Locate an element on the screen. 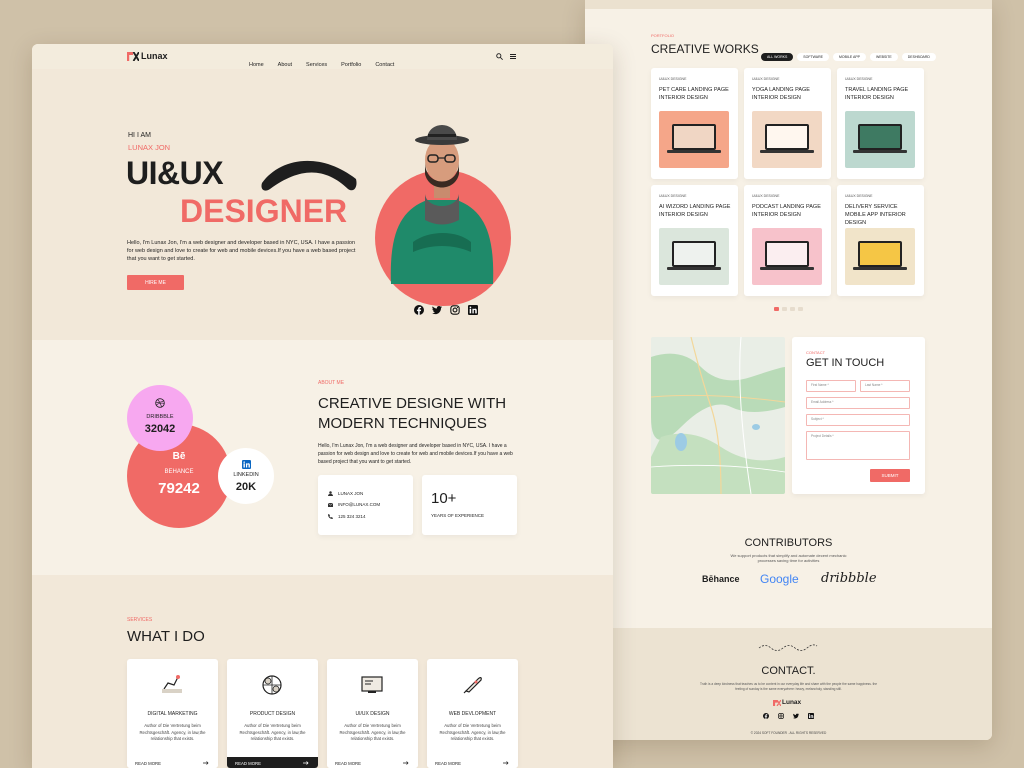  linkedin-label: LINKEDIN is located at coordinates (246, 475).